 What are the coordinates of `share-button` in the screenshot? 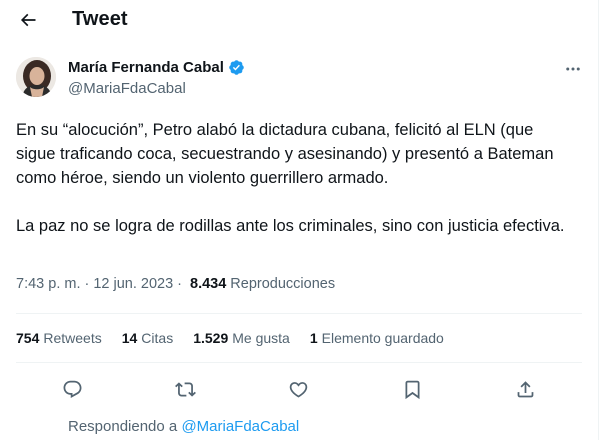 It's located at (525, 389).